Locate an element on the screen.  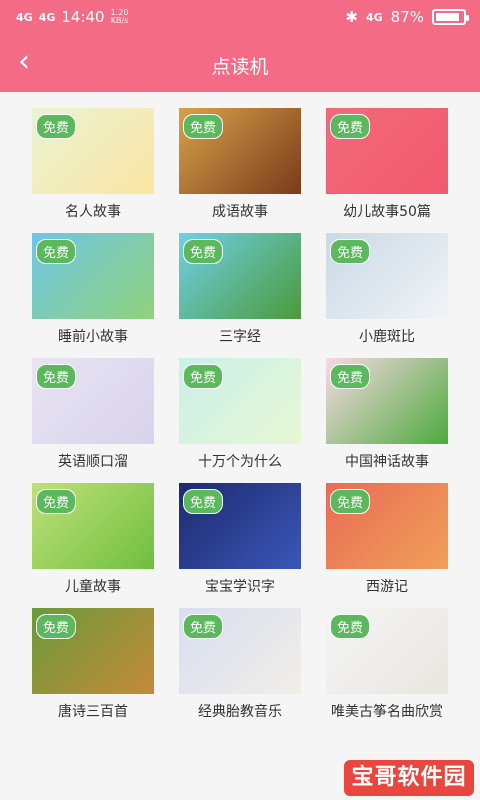
grid-item-label: 睡前小故事 is located at coordinates (93, 337).